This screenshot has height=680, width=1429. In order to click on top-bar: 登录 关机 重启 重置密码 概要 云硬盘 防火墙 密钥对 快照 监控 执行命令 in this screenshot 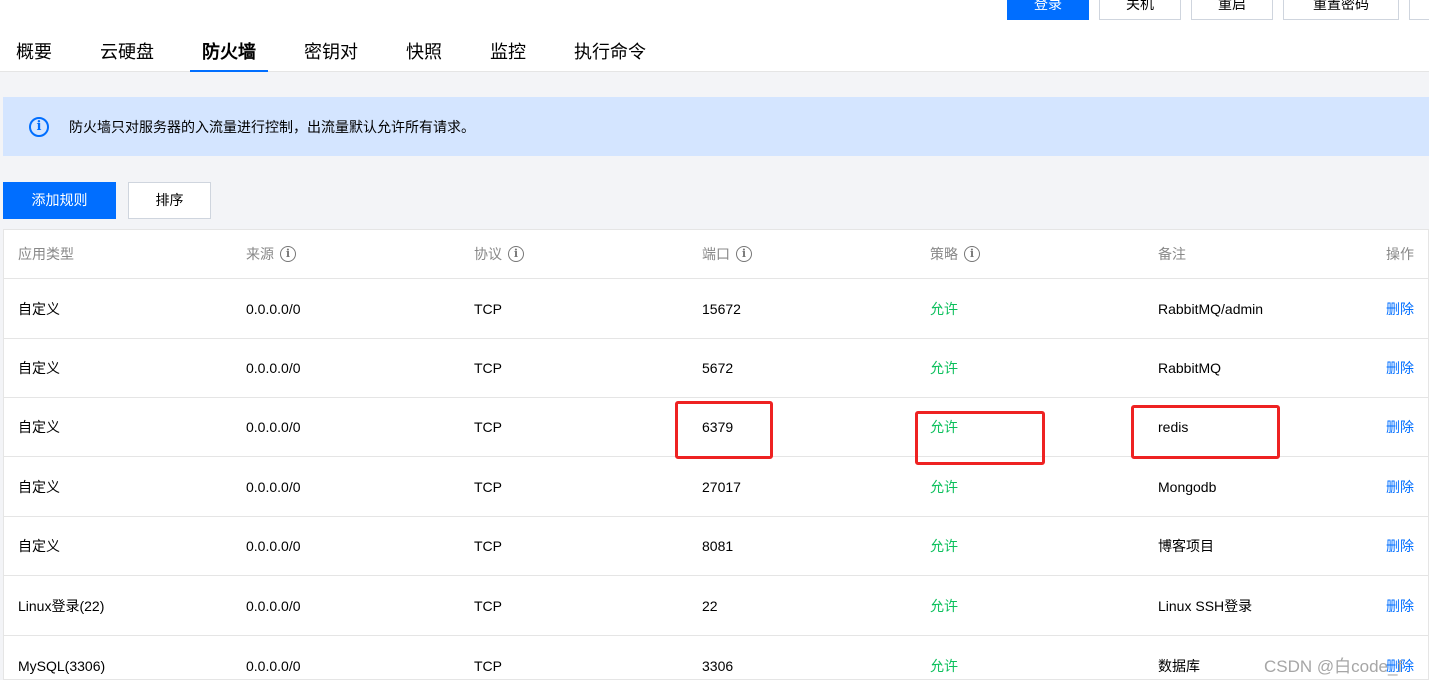, I will do `click(714, 36)`.